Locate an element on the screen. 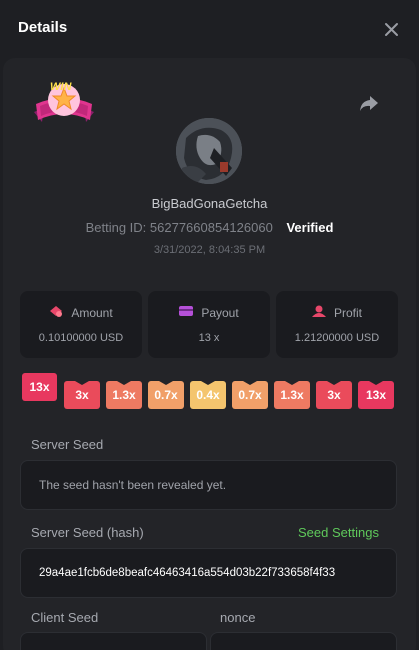 This screenshot has width=419, height=650. server-seed-hash-label: Server Seed (hash) is located at coordinates (87, 532).